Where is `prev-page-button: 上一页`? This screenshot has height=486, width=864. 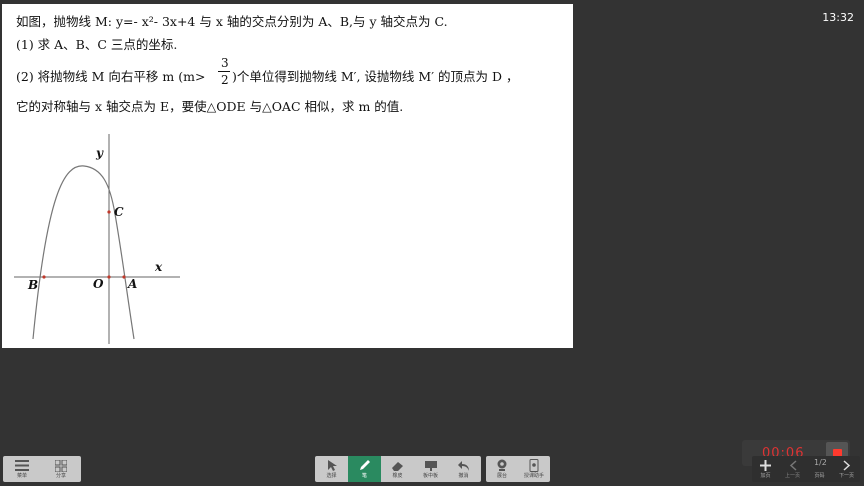 prev-page-button: 上一页 is located at coordinates (792, 469).